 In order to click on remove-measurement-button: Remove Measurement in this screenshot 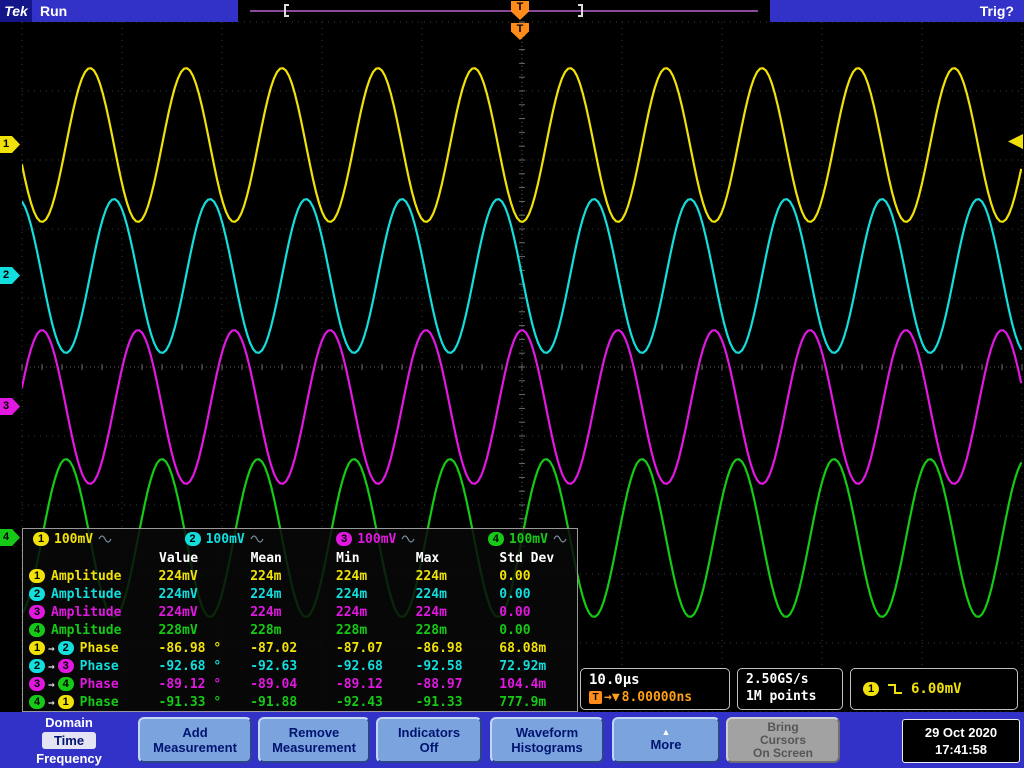, I will do `click(314, 740)`.